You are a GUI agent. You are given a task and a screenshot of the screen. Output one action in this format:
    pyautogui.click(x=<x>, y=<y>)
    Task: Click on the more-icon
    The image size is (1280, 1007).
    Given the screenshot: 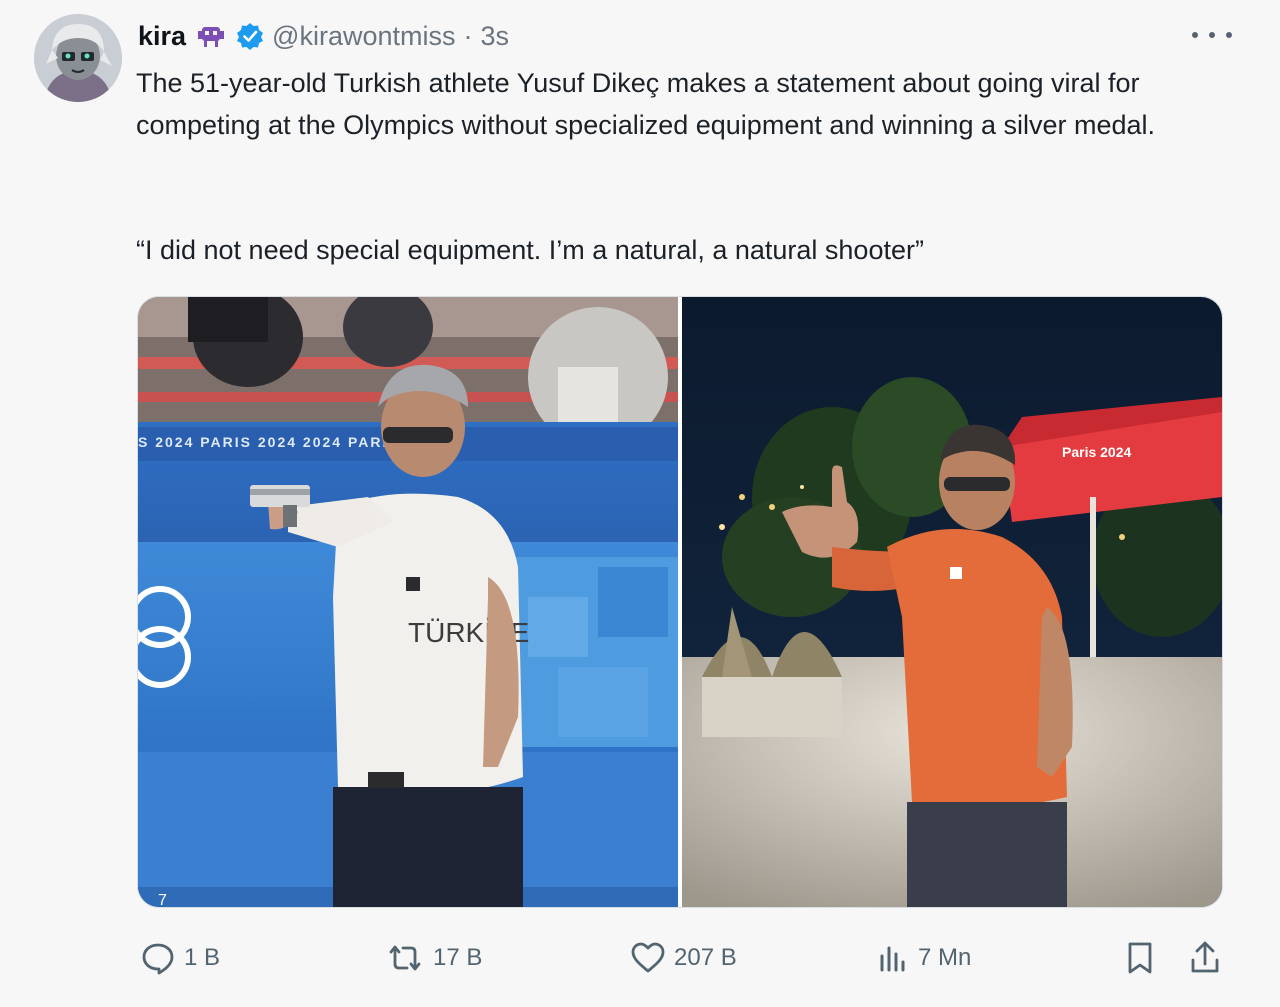 What is the action you would take?
    pyautogui.click(x=1212, y=35)
    